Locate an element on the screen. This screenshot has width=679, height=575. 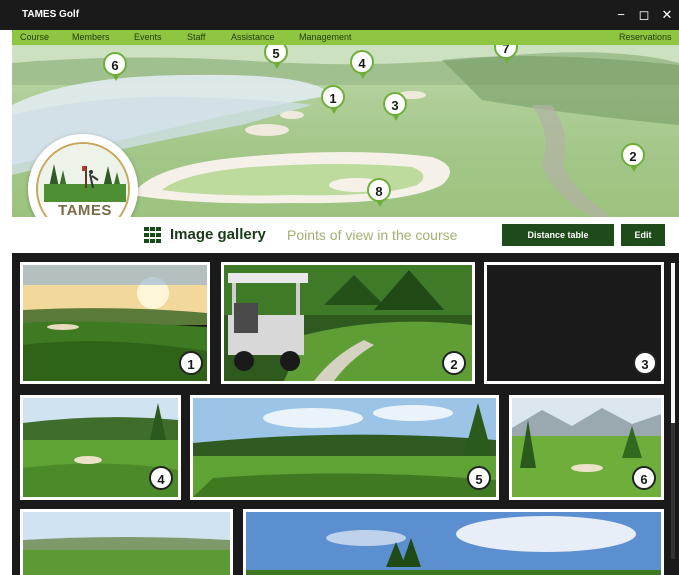
map-pin-2: 2 is located at coordinates (633, 157).